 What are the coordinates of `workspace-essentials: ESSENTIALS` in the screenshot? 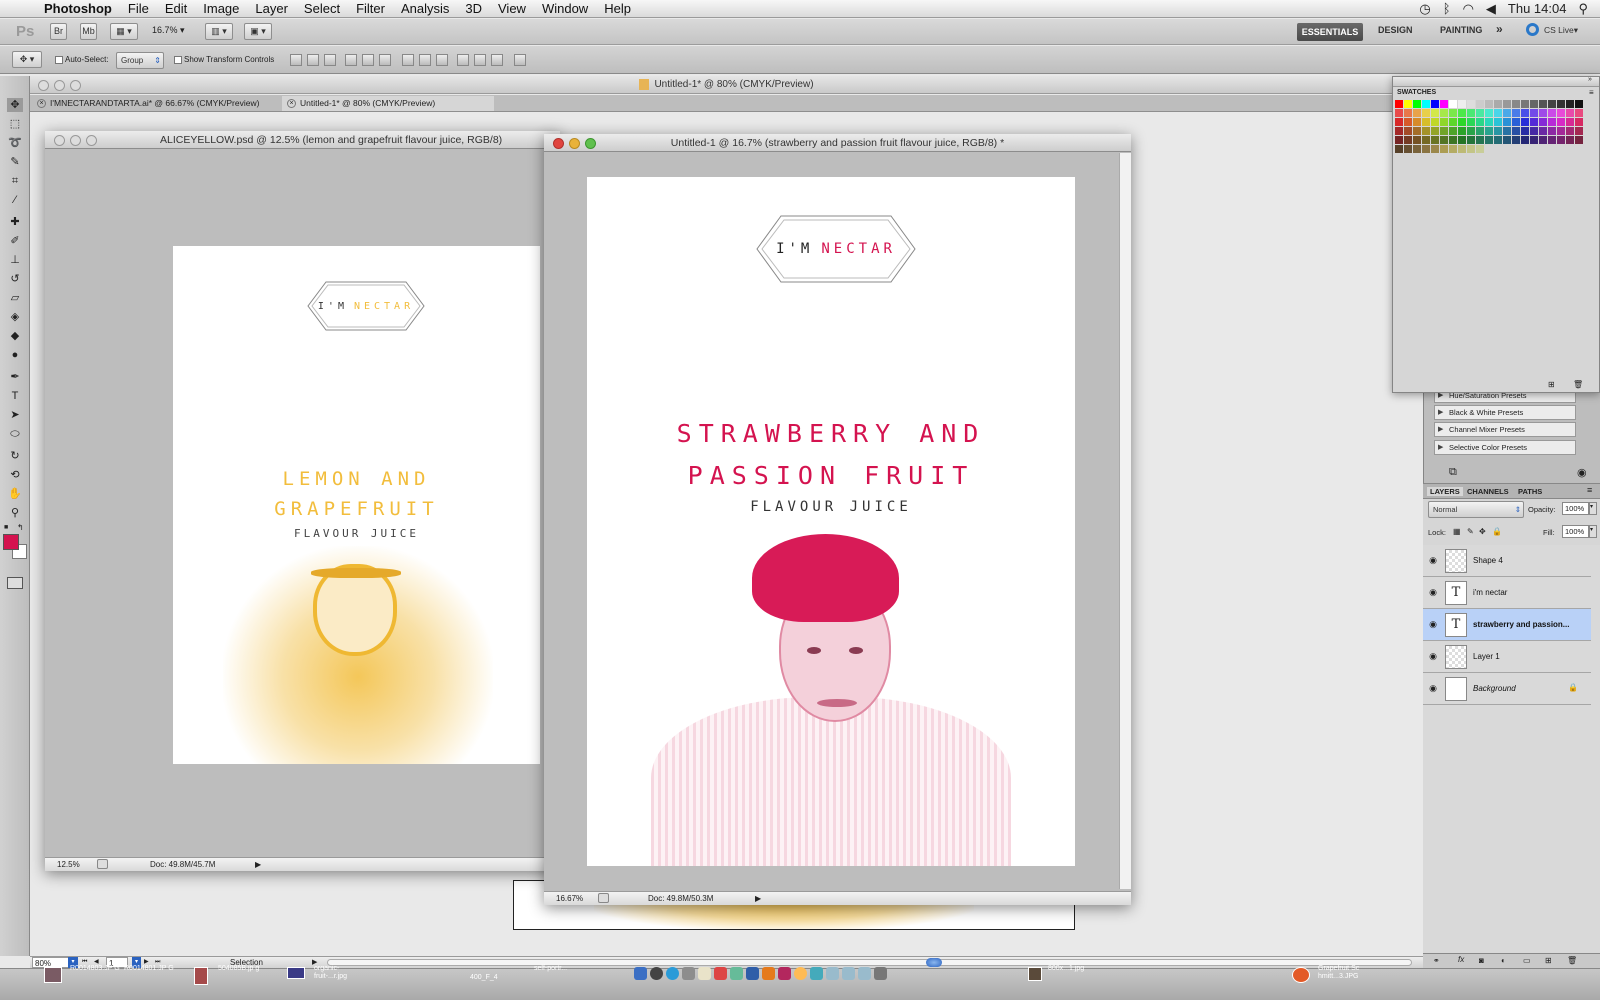 It's located at (1330, 32).